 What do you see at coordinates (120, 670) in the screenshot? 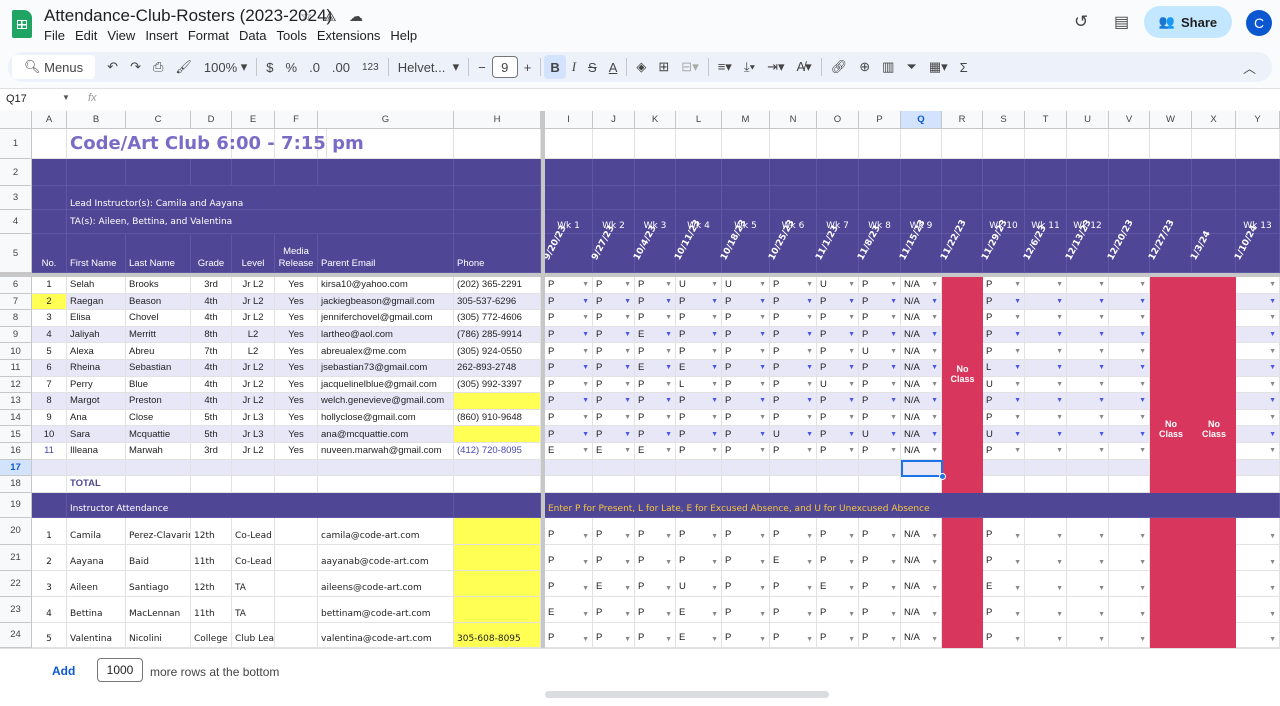
I see `rows-count-input: 1000` at bounding box center [120, 670].